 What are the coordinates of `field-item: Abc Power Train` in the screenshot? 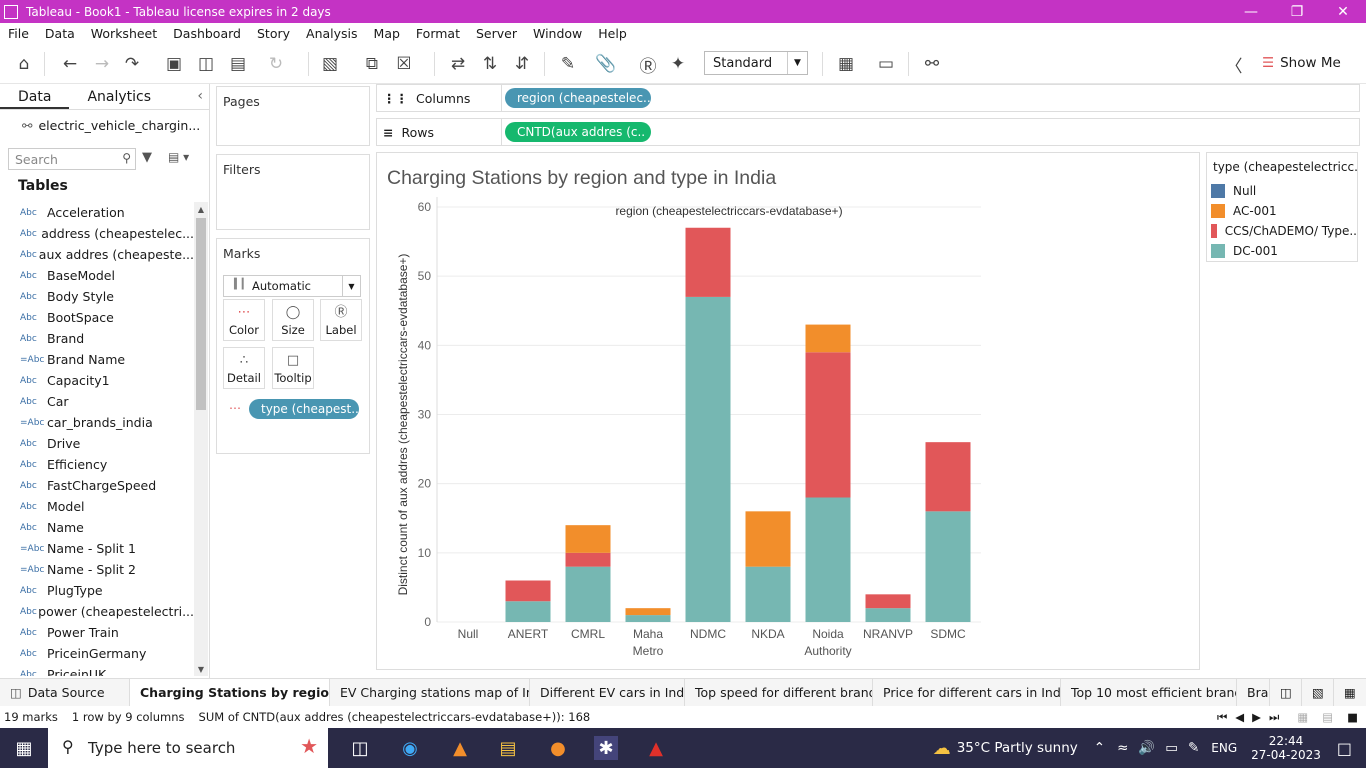 It's located at (97, 632).